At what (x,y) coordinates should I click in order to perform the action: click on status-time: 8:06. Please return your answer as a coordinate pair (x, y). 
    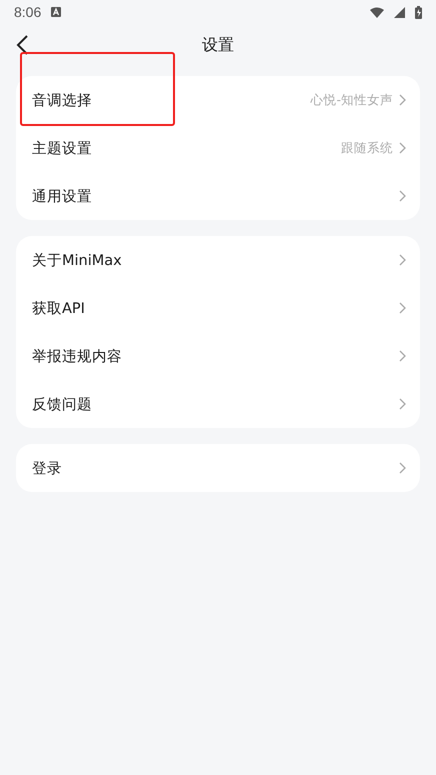
    Looking at the image, I should click on (28, 12).